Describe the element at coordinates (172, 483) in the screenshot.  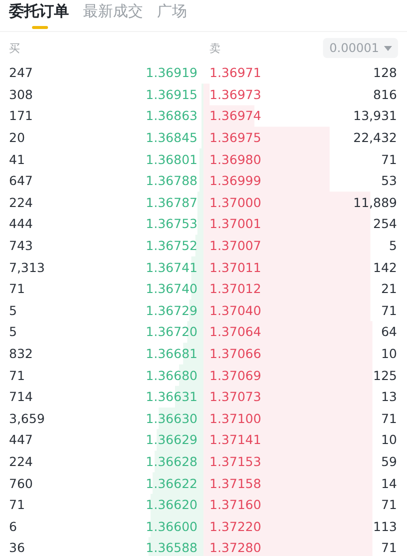
I see `bid-price: 1.36622` at that location.